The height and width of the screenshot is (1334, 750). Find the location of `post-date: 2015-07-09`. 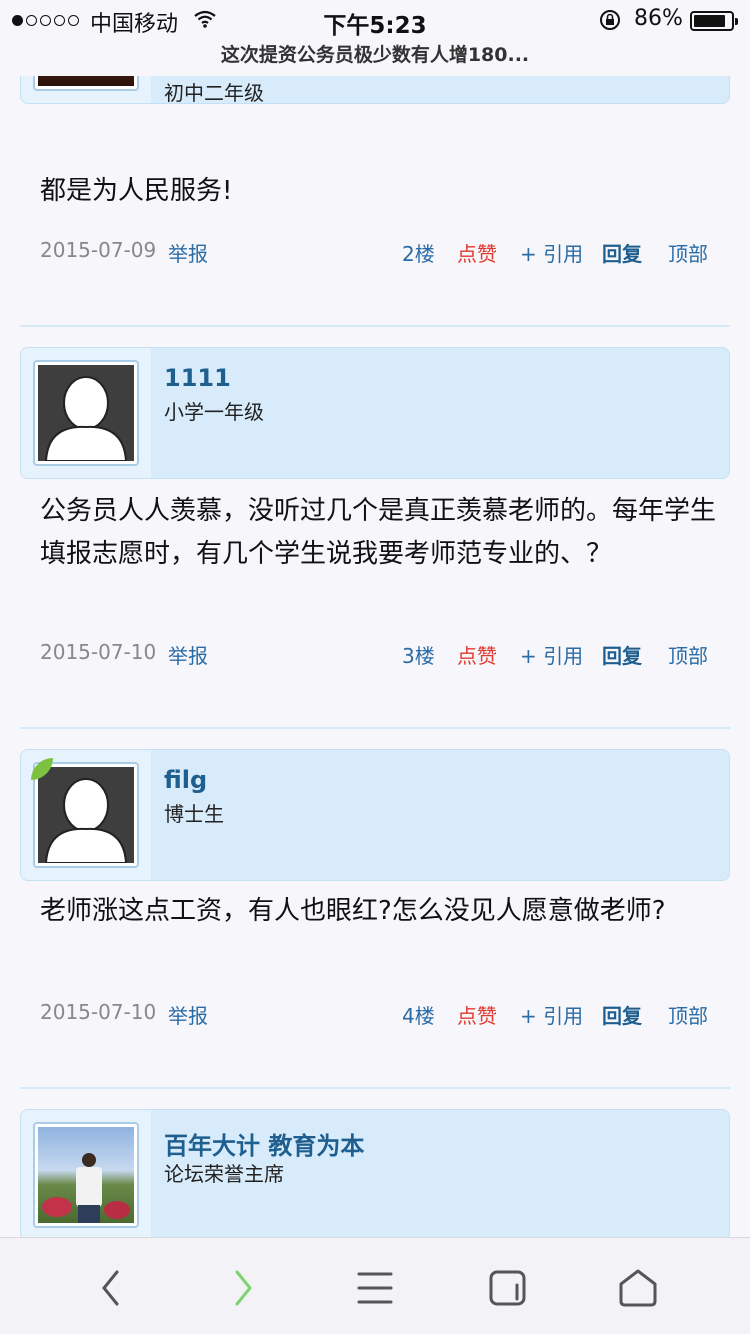

post-date: 2015-07-09 is located at coordinates (98, 250).